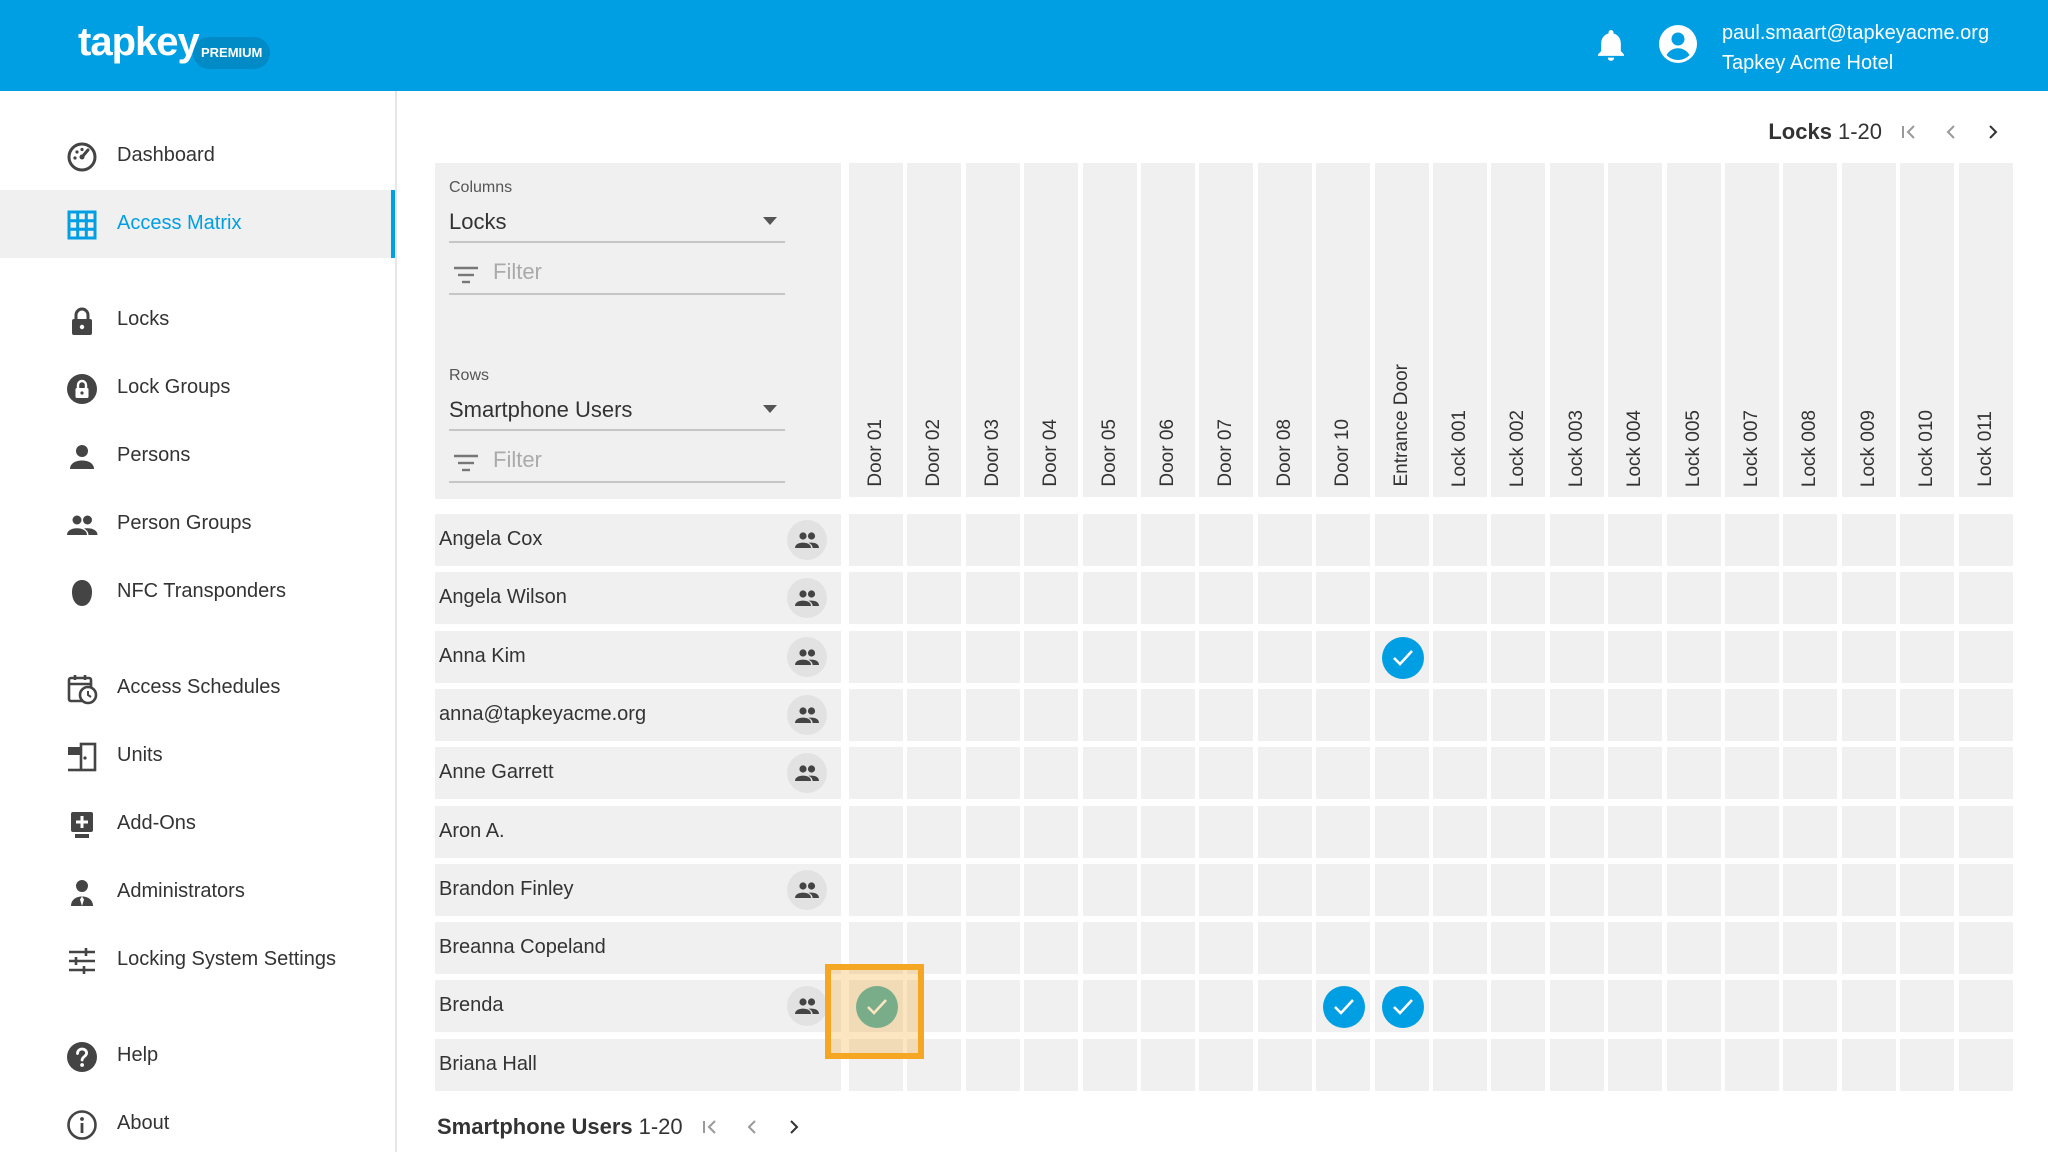 The width and height of the screenshot is (2048, 1152). I want to click on columns-select: Locks, so click(617, 221).